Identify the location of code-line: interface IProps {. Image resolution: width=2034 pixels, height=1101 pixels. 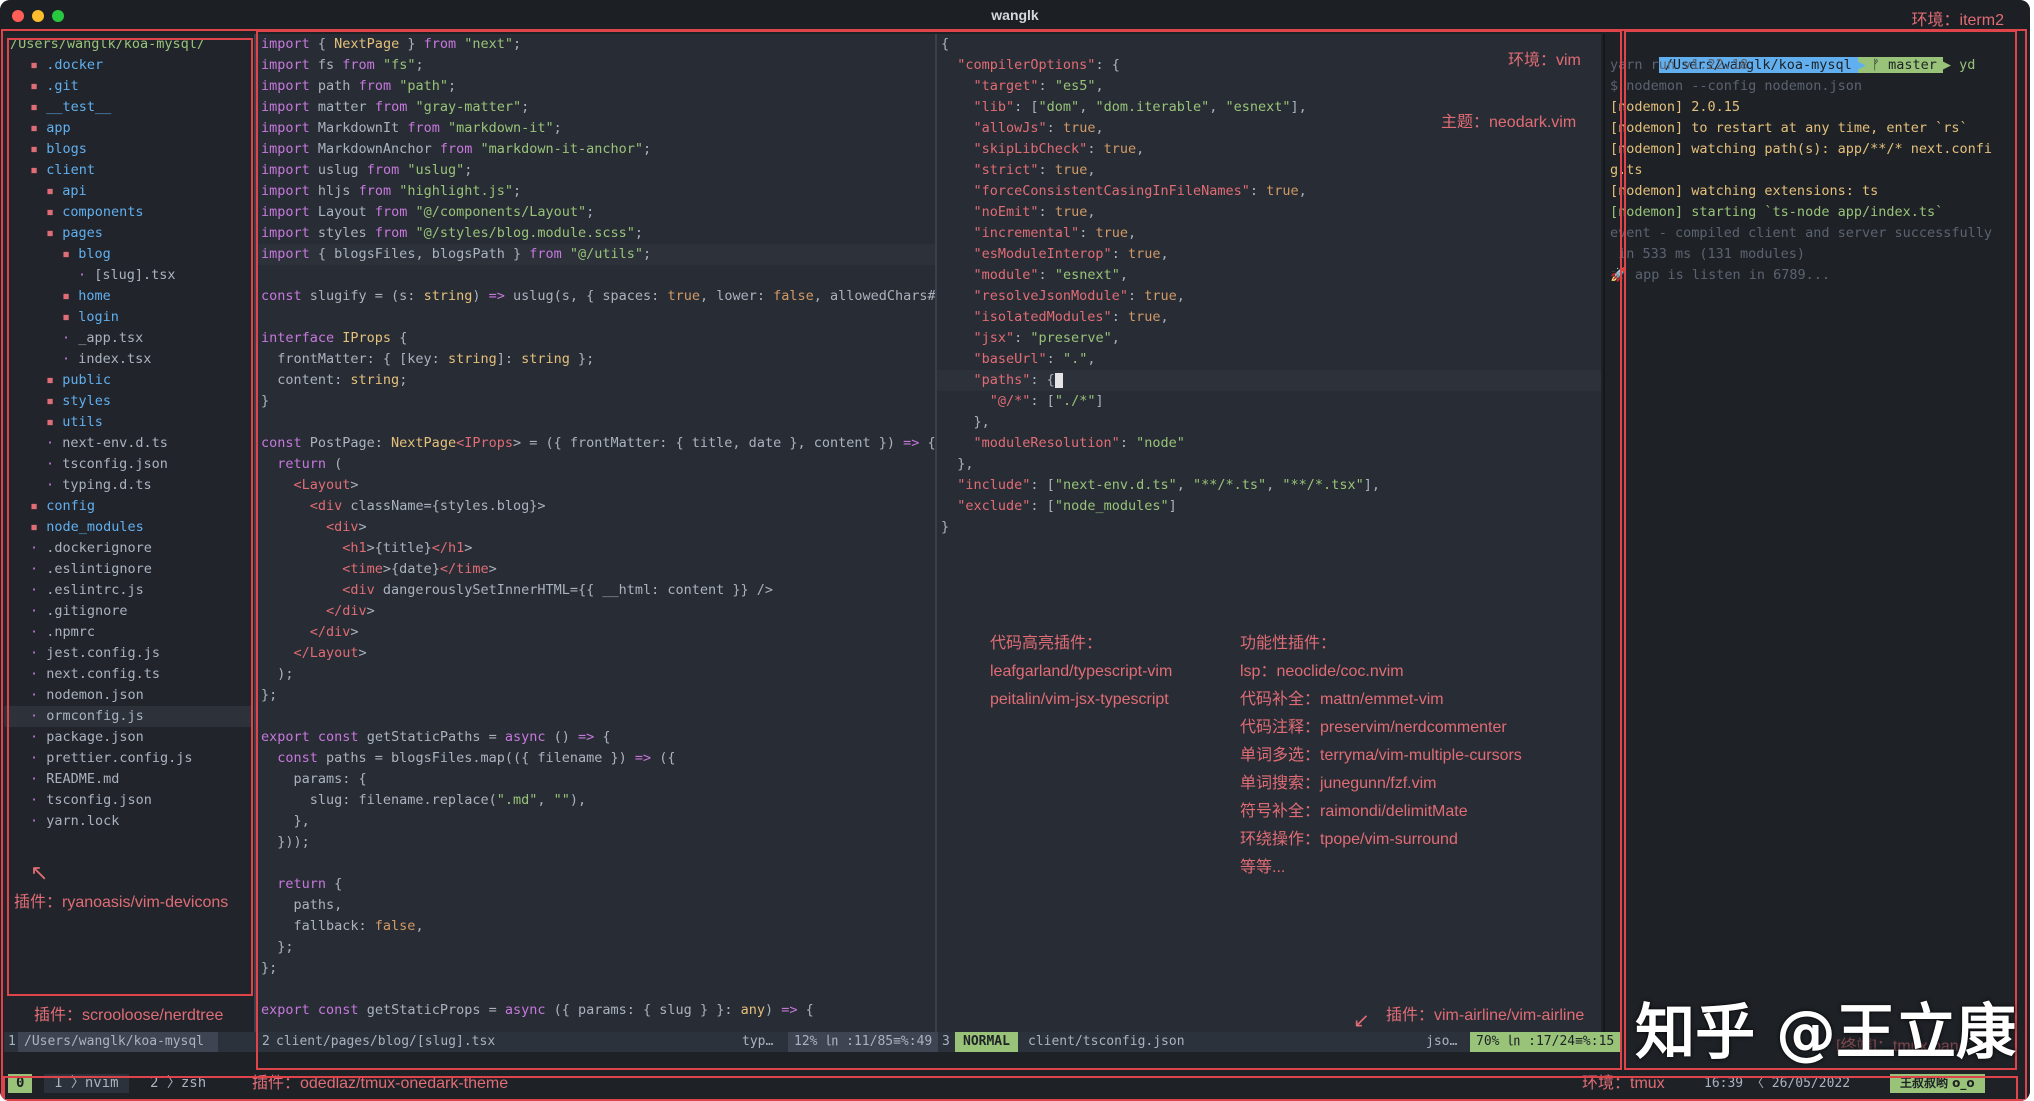
(596, 338).